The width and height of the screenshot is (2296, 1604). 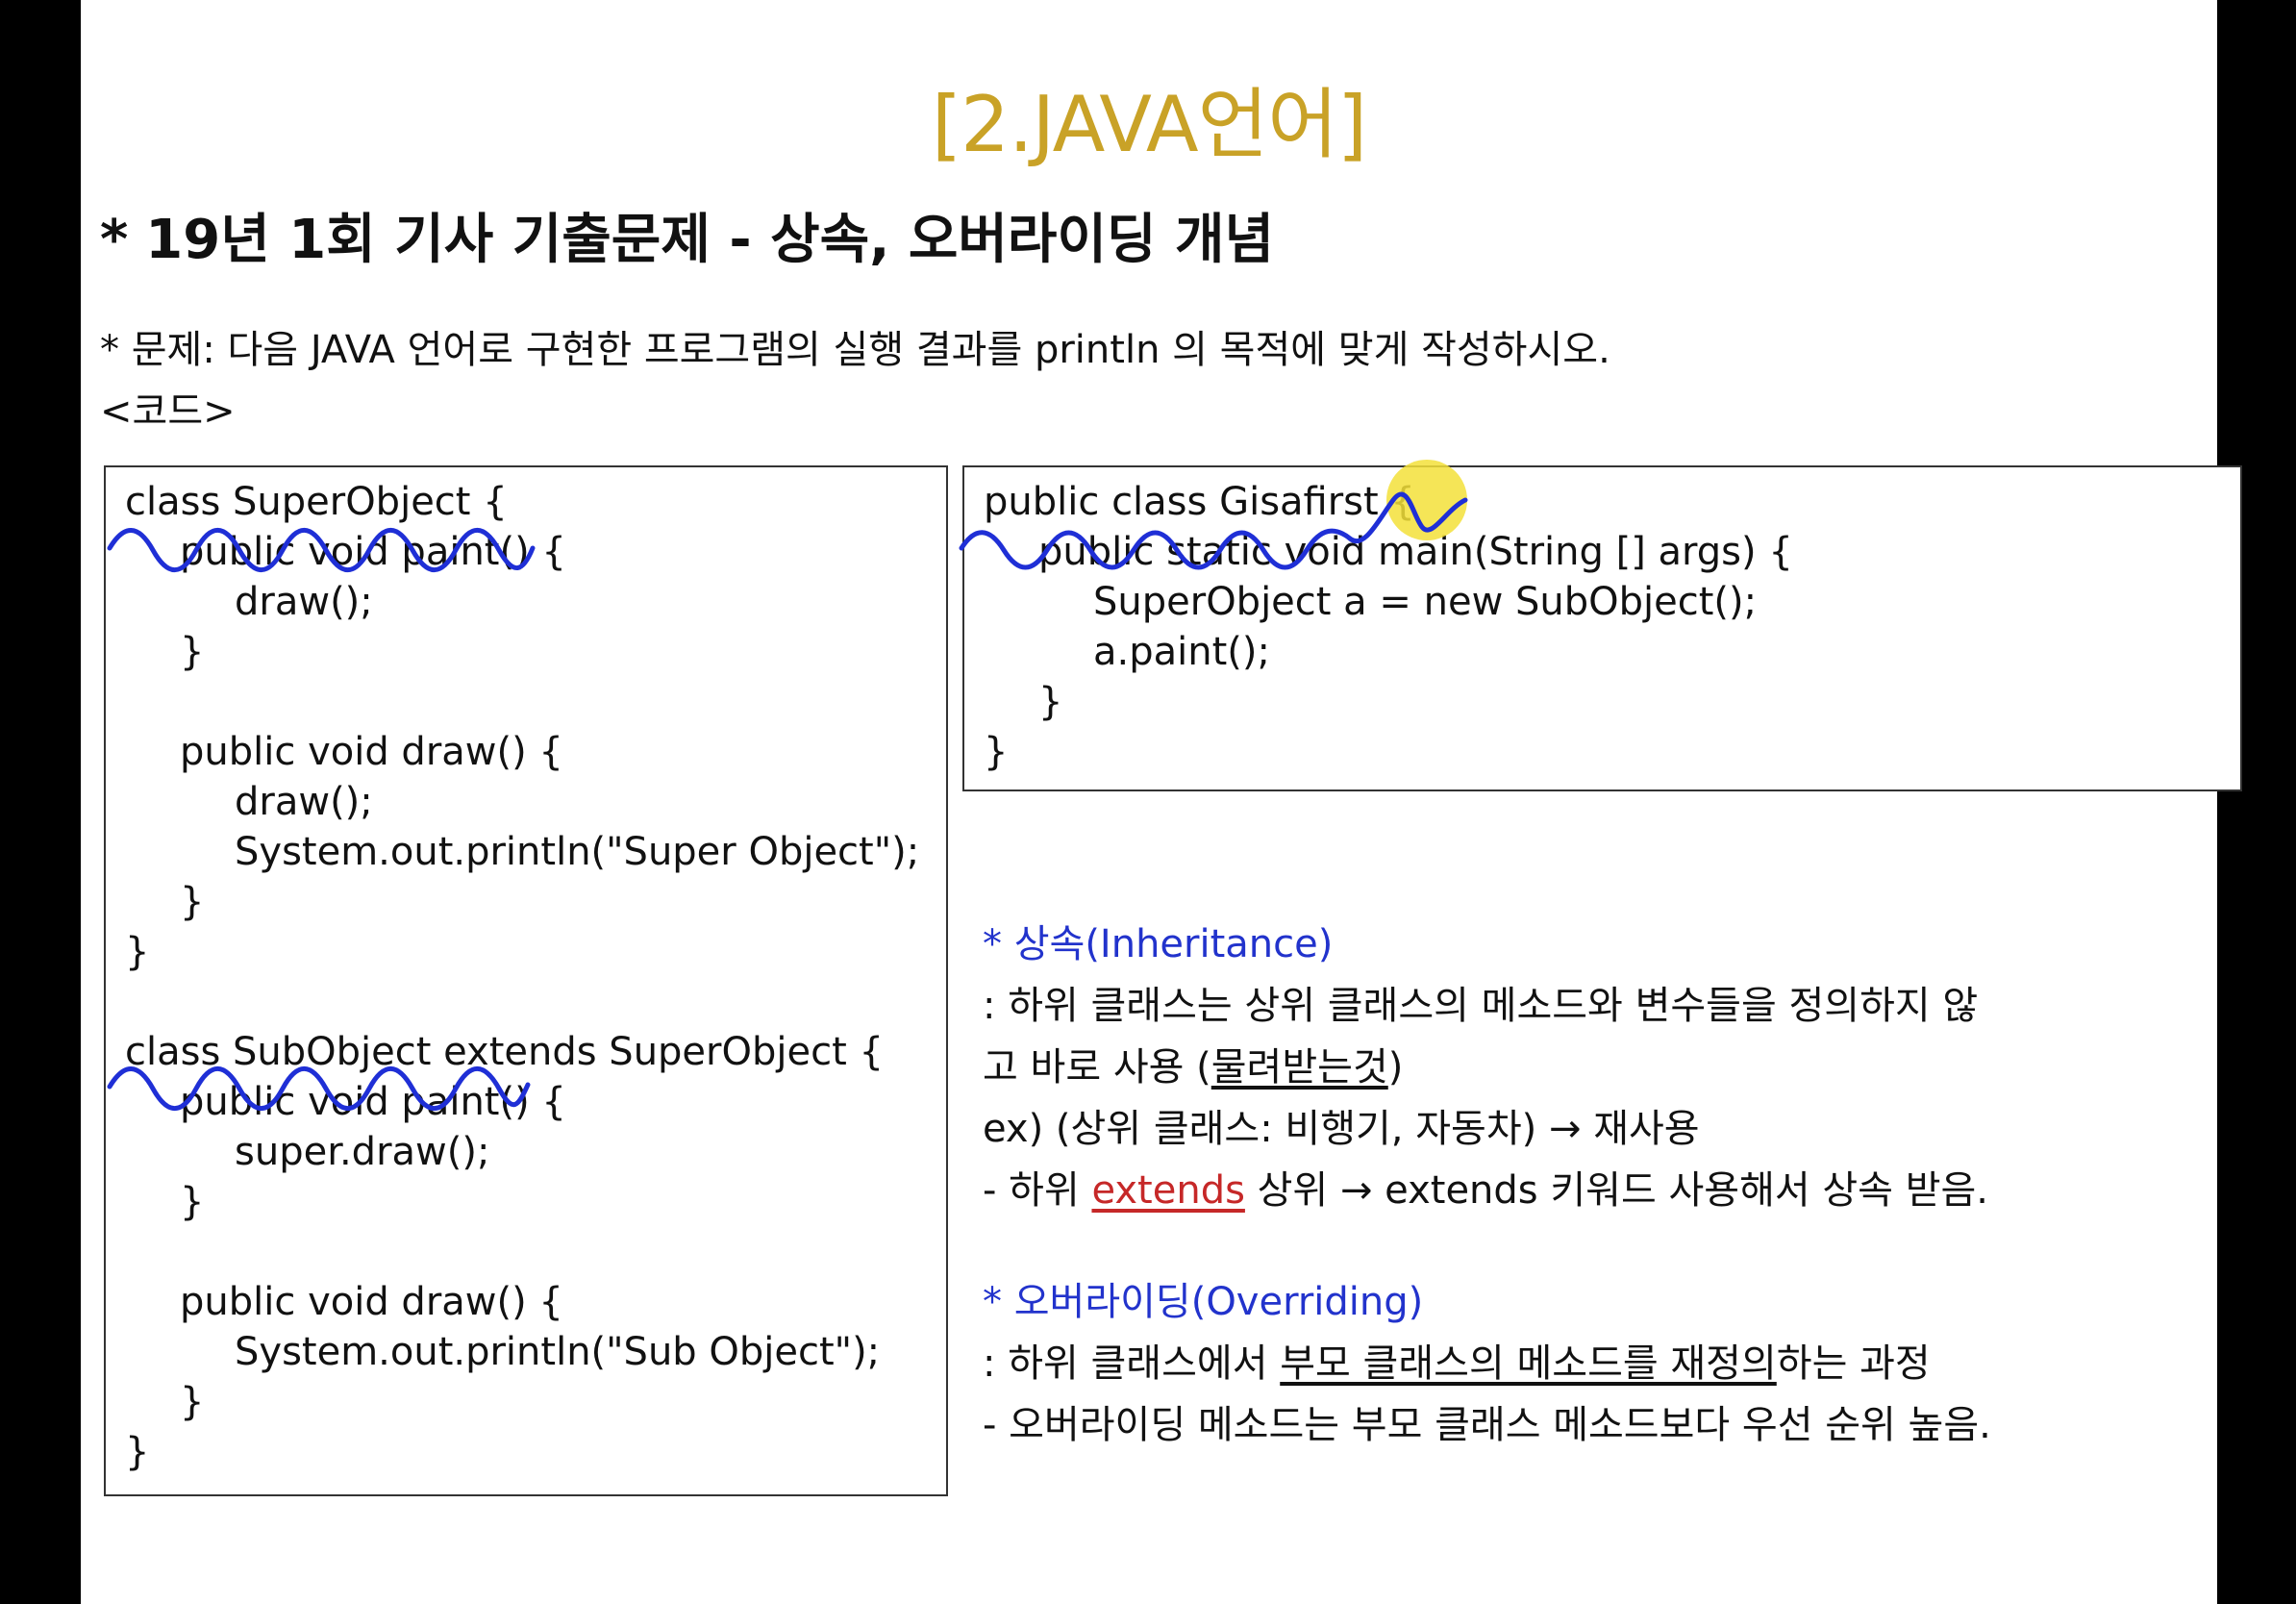 I want to click on overriding-line-1-pre: : 하위 클래스에서, so click(x=1132, y=1363).